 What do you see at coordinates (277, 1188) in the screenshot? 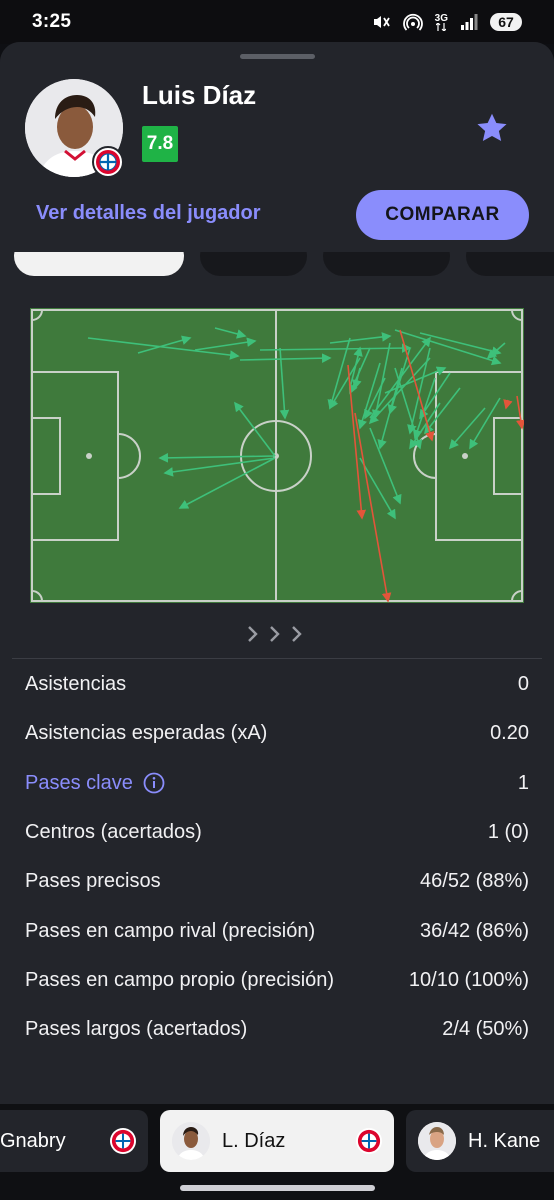
I see `home-indicator` at bounding box center [277, 1188].